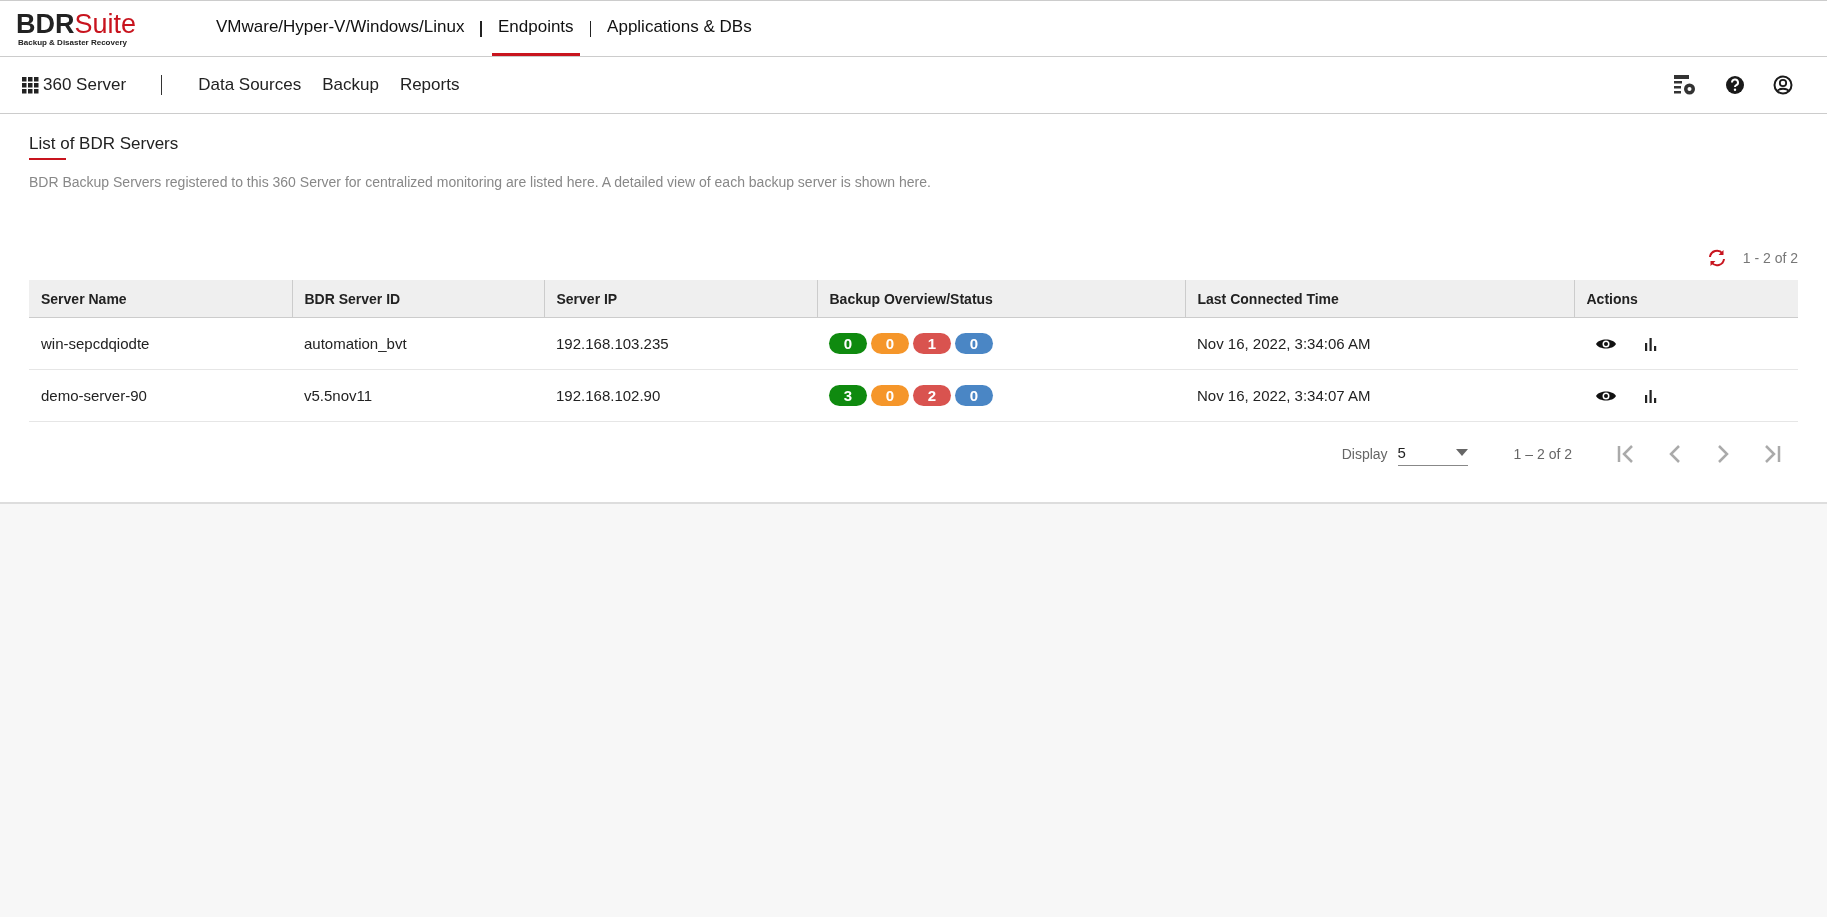  What do you see at coordinates (848, 395) in the screenshot?
I see `status-count-badge: 3` at bounding box center [848, 395].